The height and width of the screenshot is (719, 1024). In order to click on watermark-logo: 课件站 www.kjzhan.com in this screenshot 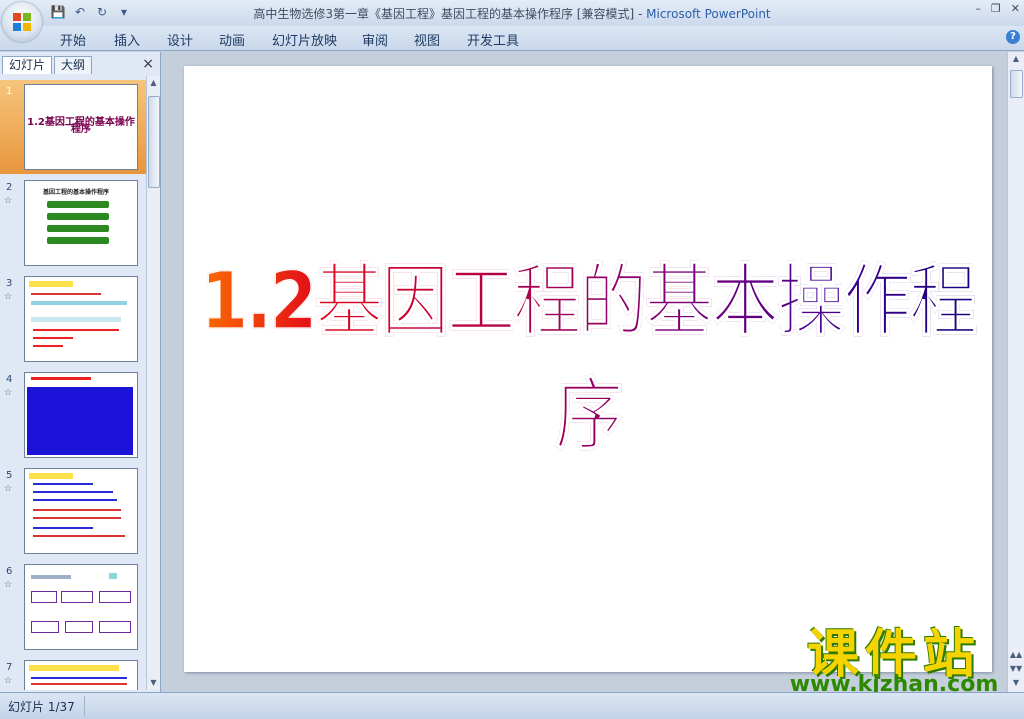, I will do `click(894, 655)`.